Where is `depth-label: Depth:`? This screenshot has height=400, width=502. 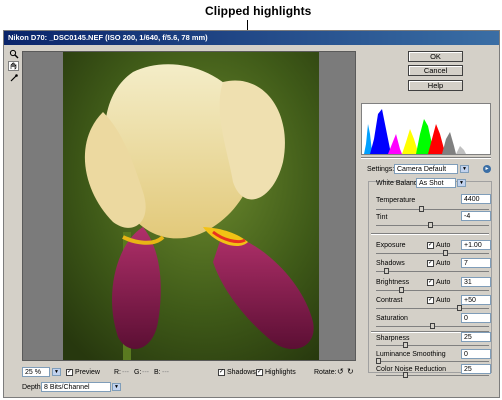 depth-label: Depth: is located at coordinates (32, 387).